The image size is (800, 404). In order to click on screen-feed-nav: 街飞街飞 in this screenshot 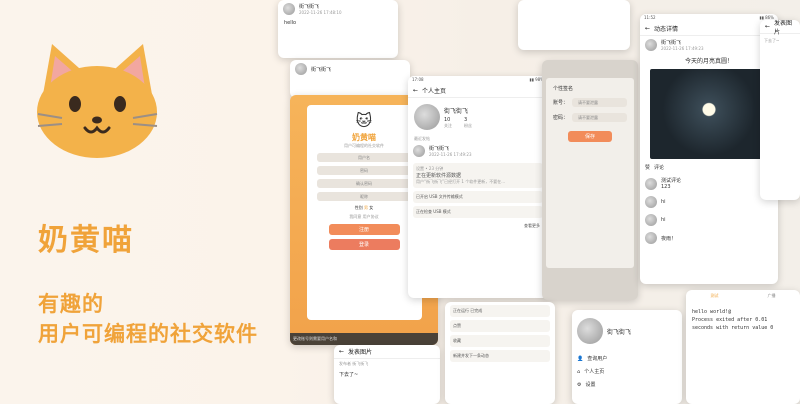, I will do `click(350, 79)`.